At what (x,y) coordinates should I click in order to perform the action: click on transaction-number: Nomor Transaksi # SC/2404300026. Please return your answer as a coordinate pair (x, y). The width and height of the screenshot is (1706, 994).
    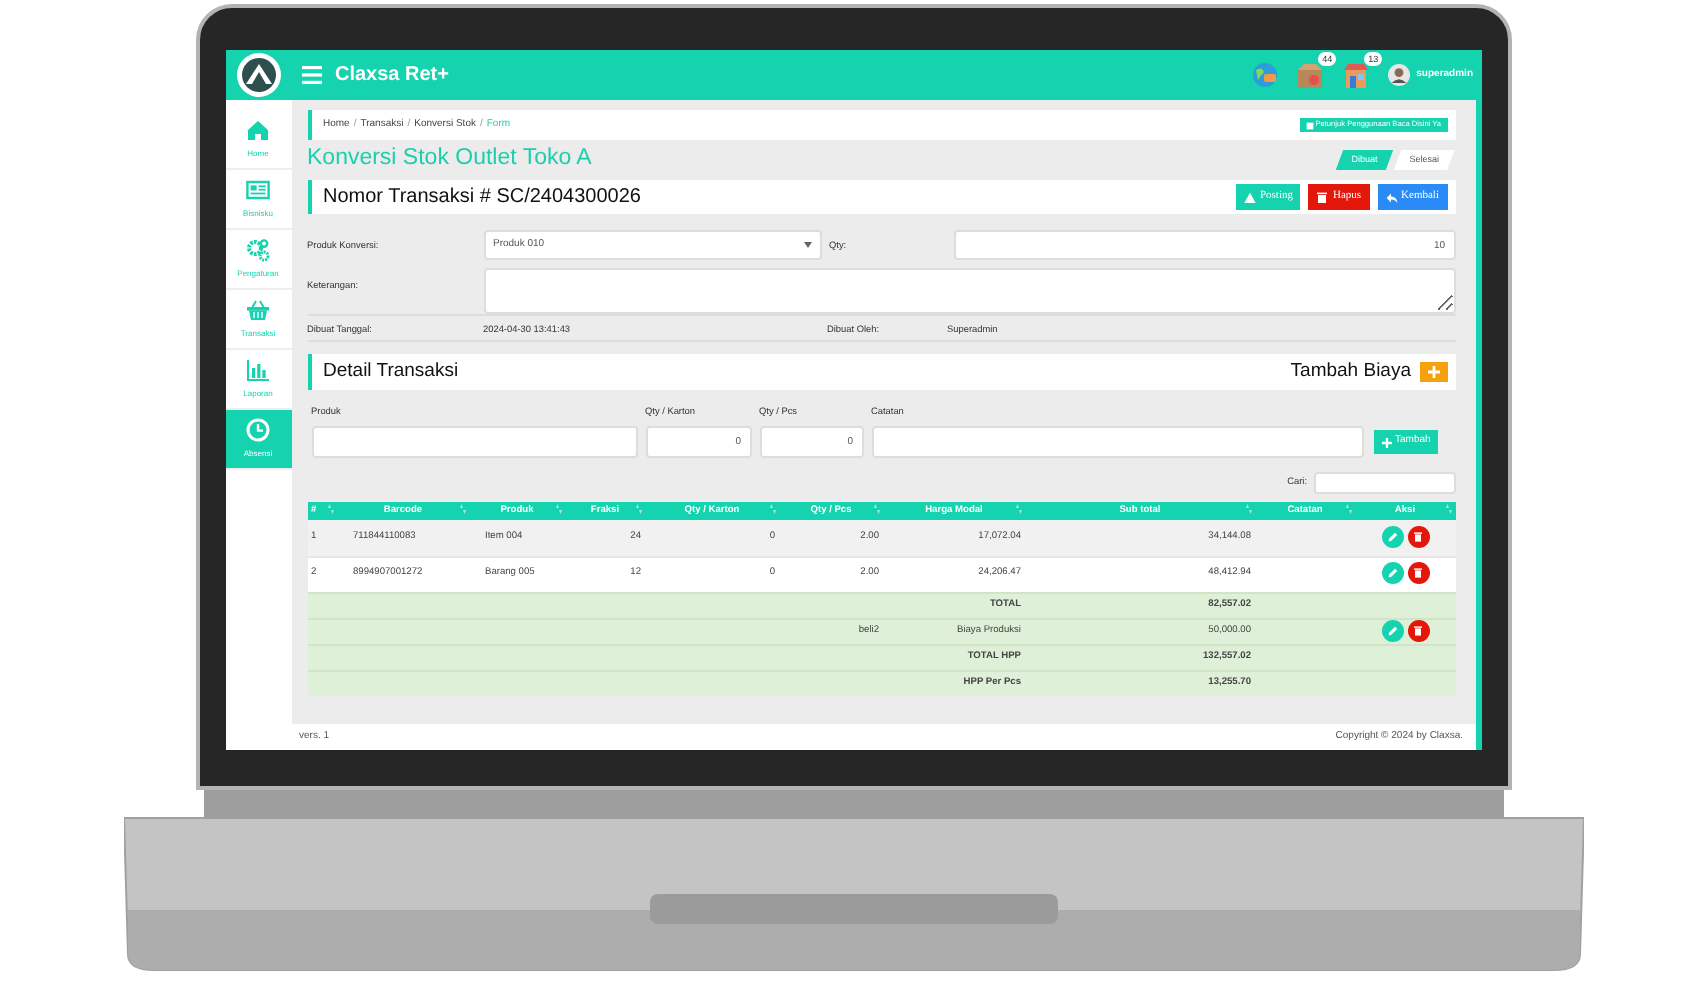
    Looking at the image, I should click on (482, 198).